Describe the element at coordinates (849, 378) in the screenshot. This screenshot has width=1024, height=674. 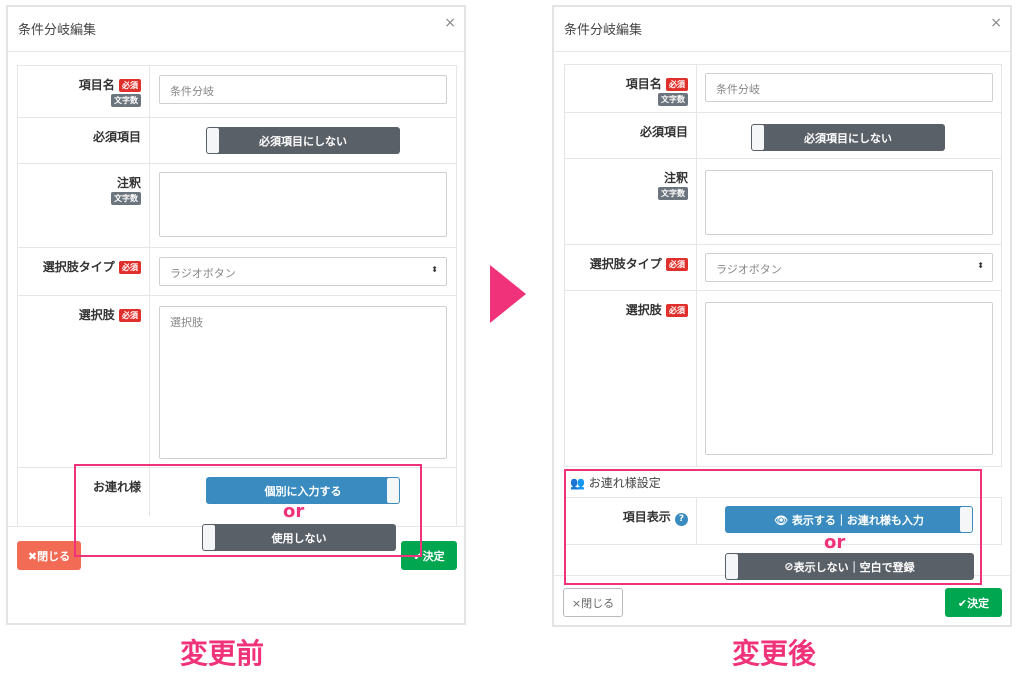
I see `choices-textarea` at that location.